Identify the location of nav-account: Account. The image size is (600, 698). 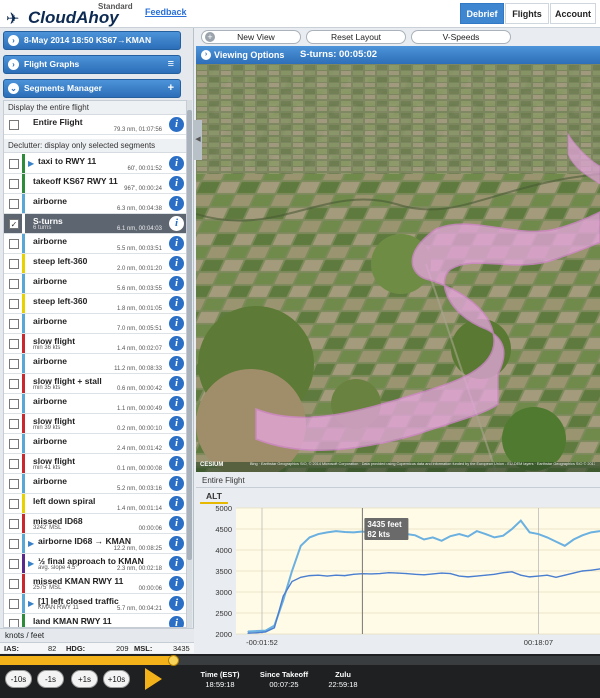
(573, 13).